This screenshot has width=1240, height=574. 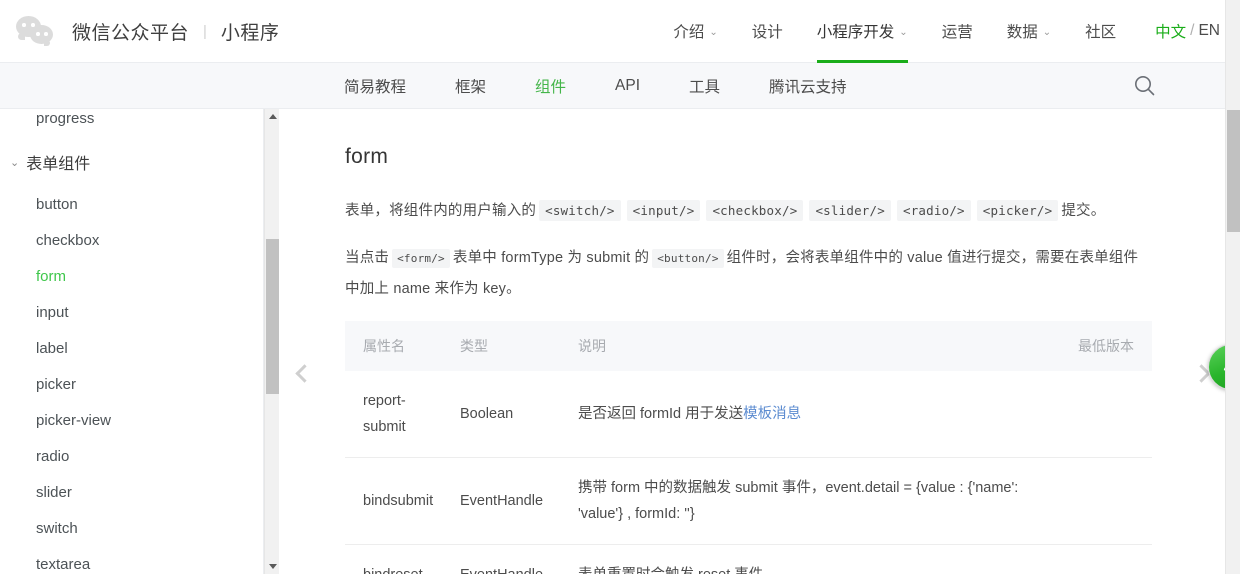 I want to click on sidebar-item-picker-view: picker-view, so click(x=131, y=421).